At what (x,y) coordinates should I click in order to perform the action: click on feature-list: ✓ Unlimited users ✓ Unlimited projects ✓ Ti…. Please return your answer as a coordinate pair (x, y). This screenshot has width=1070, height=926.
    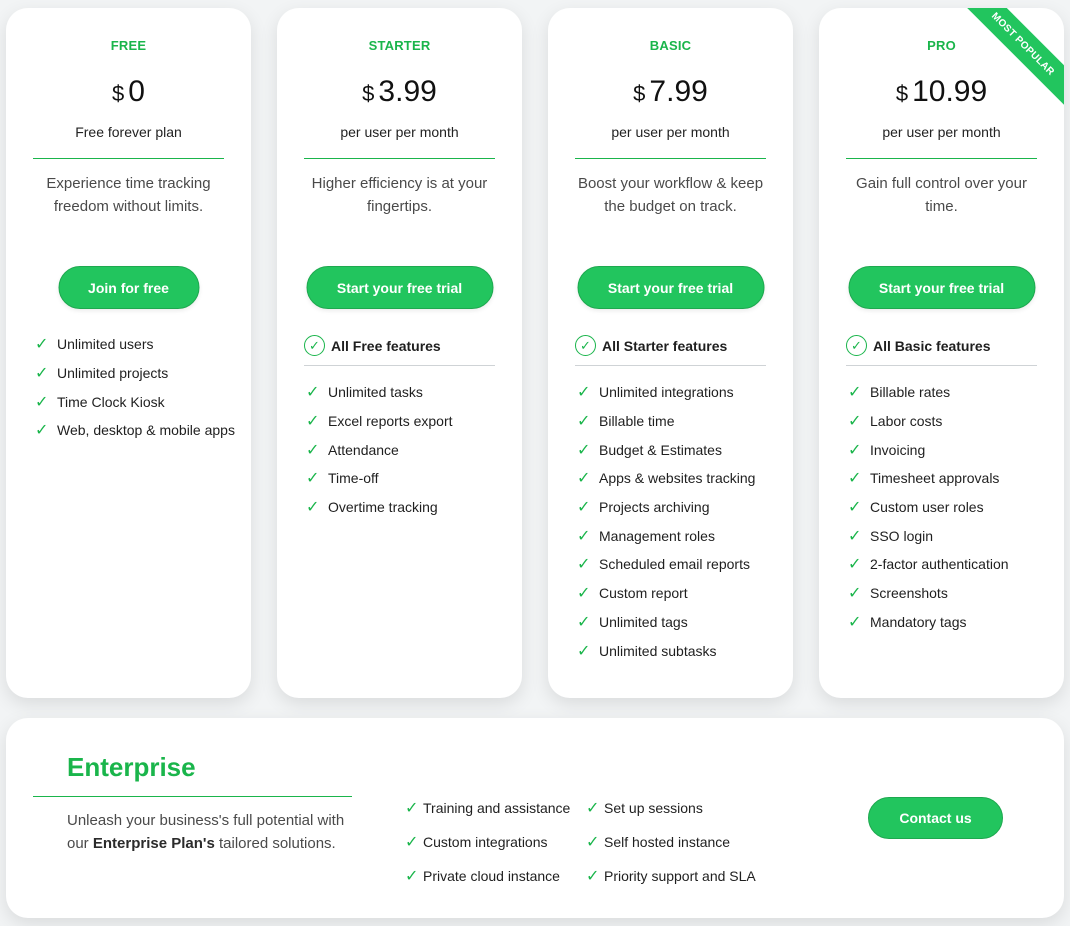
    Looking at the image, I should click on (138, 387).